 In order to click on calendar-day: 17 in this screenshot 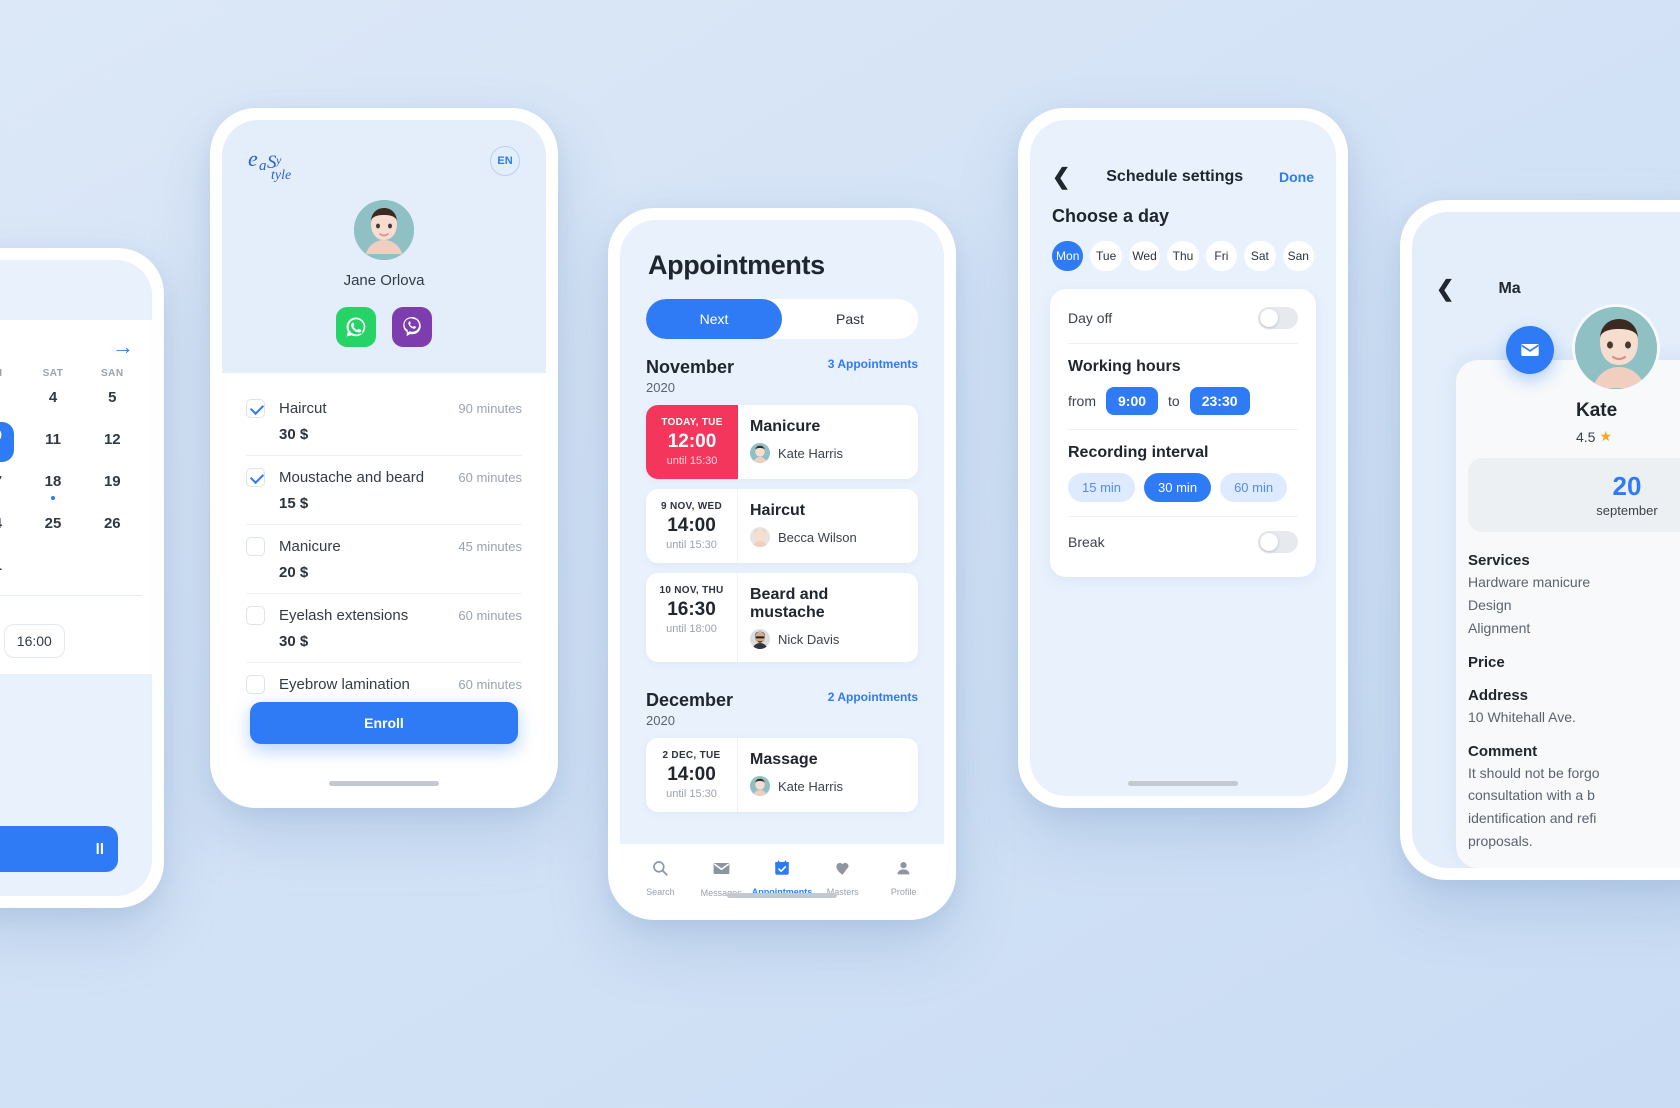, I will do `click(11, 482)`.